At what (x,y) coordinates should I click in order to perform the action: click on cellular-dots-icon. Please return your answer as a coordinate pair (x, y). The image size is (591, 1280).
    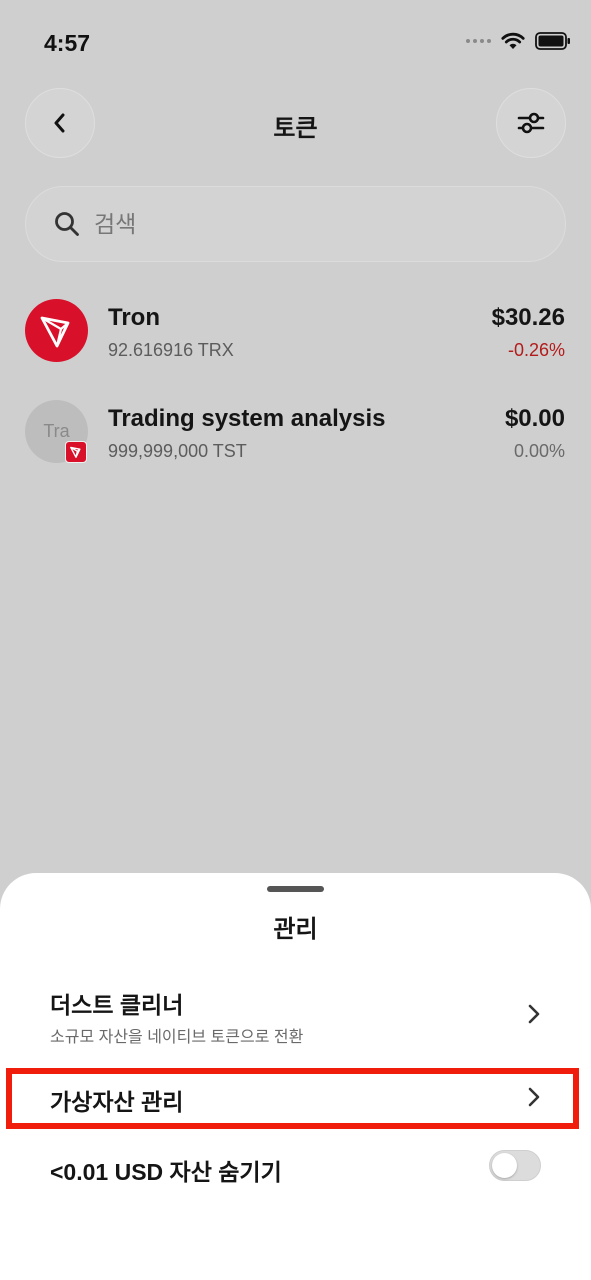
    Looking at the image, I should click on (478, 41).